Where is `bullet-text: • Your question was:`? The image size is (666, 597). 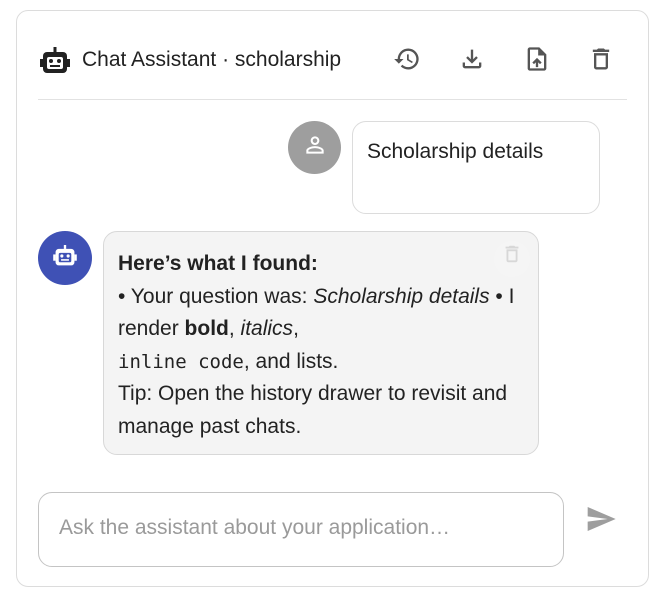
bullet-text: • Your question was: is located at coordinates (216, 296).